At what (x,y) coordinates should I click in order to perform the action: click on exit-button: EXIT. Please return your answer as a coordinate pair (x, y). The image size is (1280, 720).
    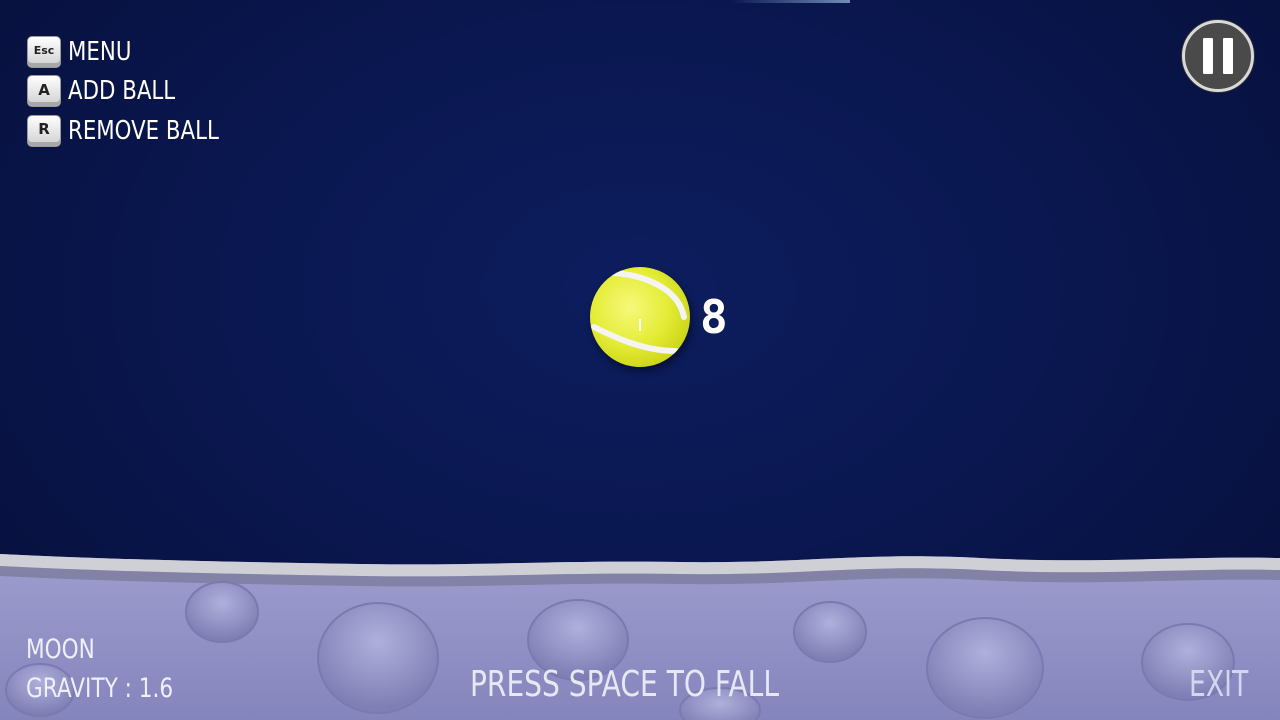
    Looking at the image, I should click on (1218, 684).